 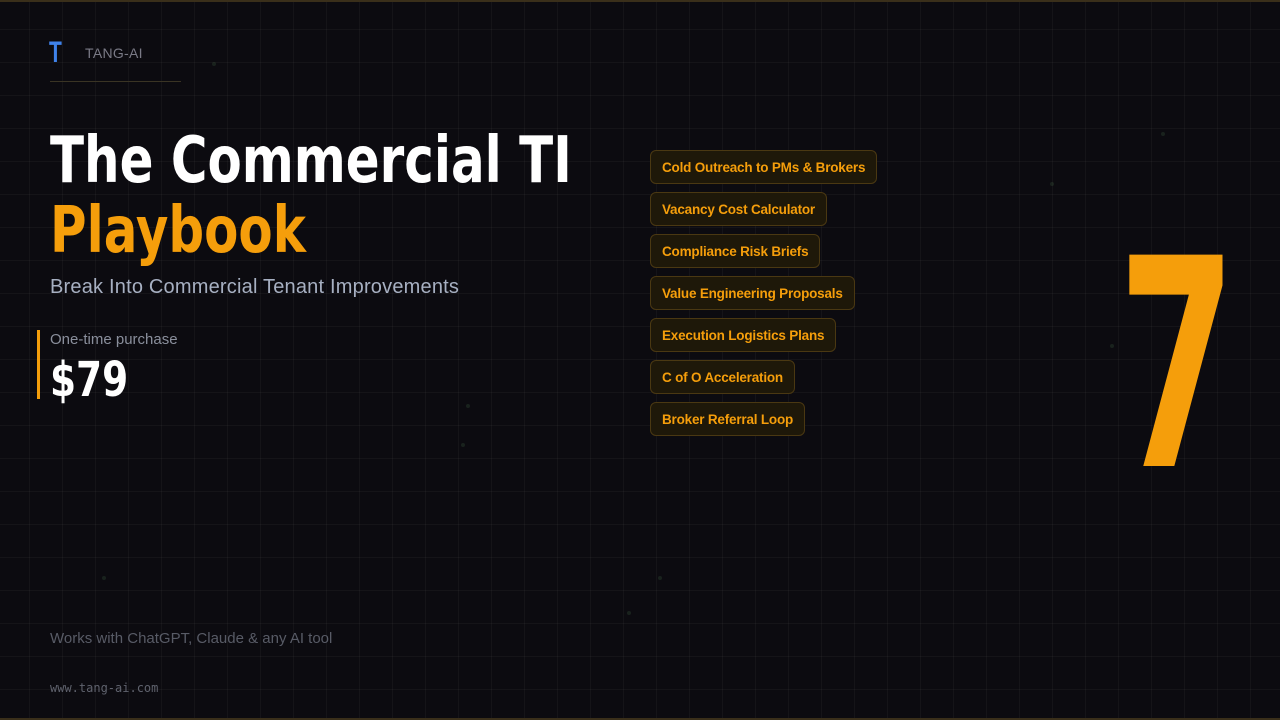 What do you see at coordinates (178, 231) in the screenshot?
I see `title-line-2: Playbook` at bounding box center [178, 231].